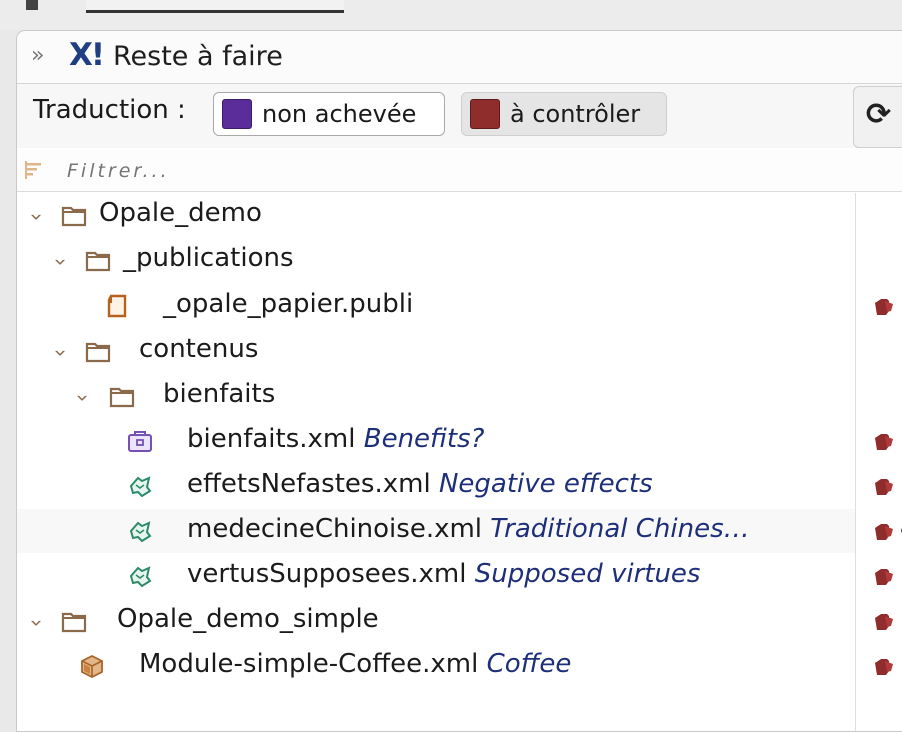 The image size is (902, 732). Describe the element at coordinates (436, 306) in the screenshot. I see `tree-row: _opale_papier.publi` at that location.